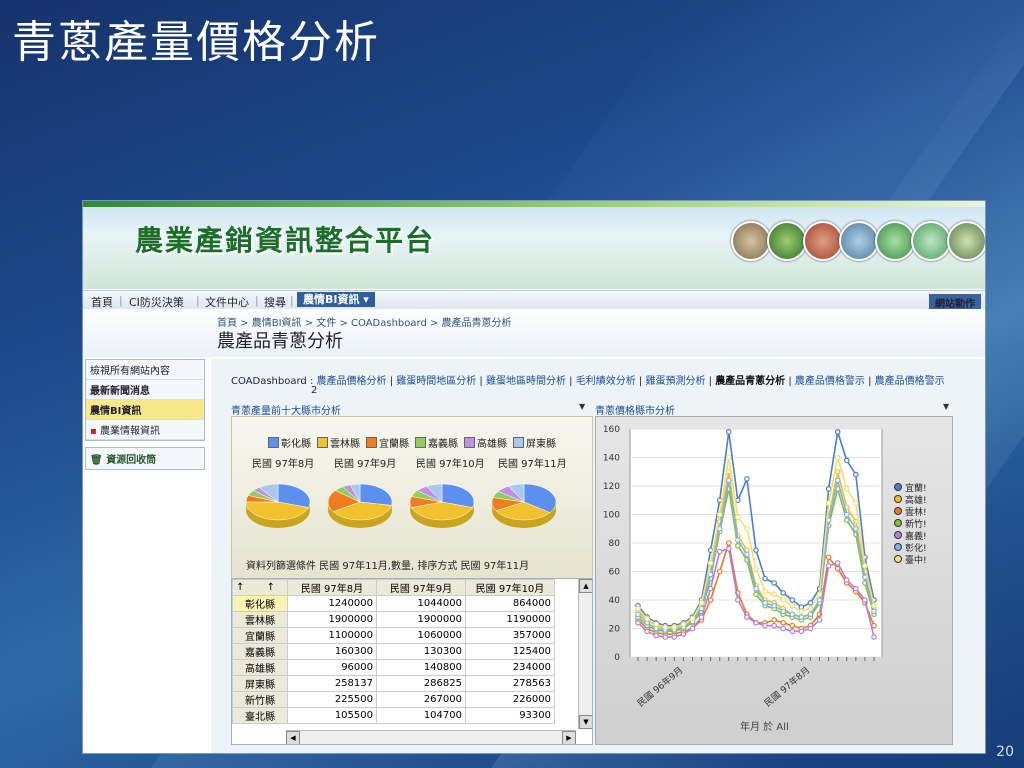  Describe the element at coordinates (260, 667) in the screenshot. I see `row-header: 高雄縣` at that location.